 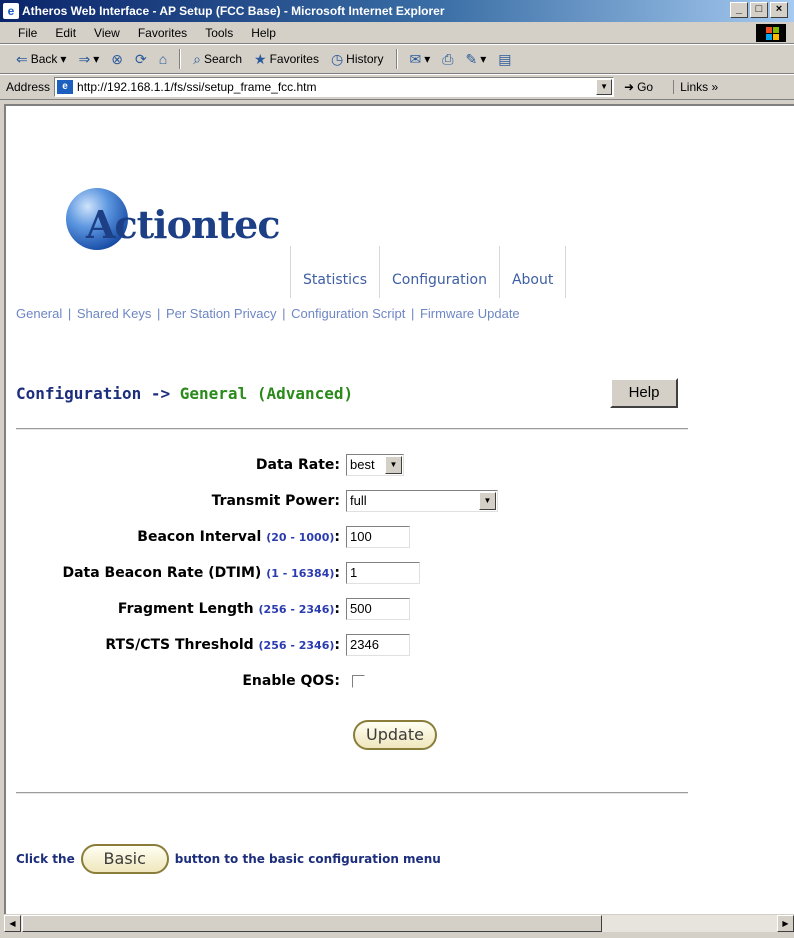 I want to click on beacon-interval-range: (20 - 1000), so click(x=300, y=537).